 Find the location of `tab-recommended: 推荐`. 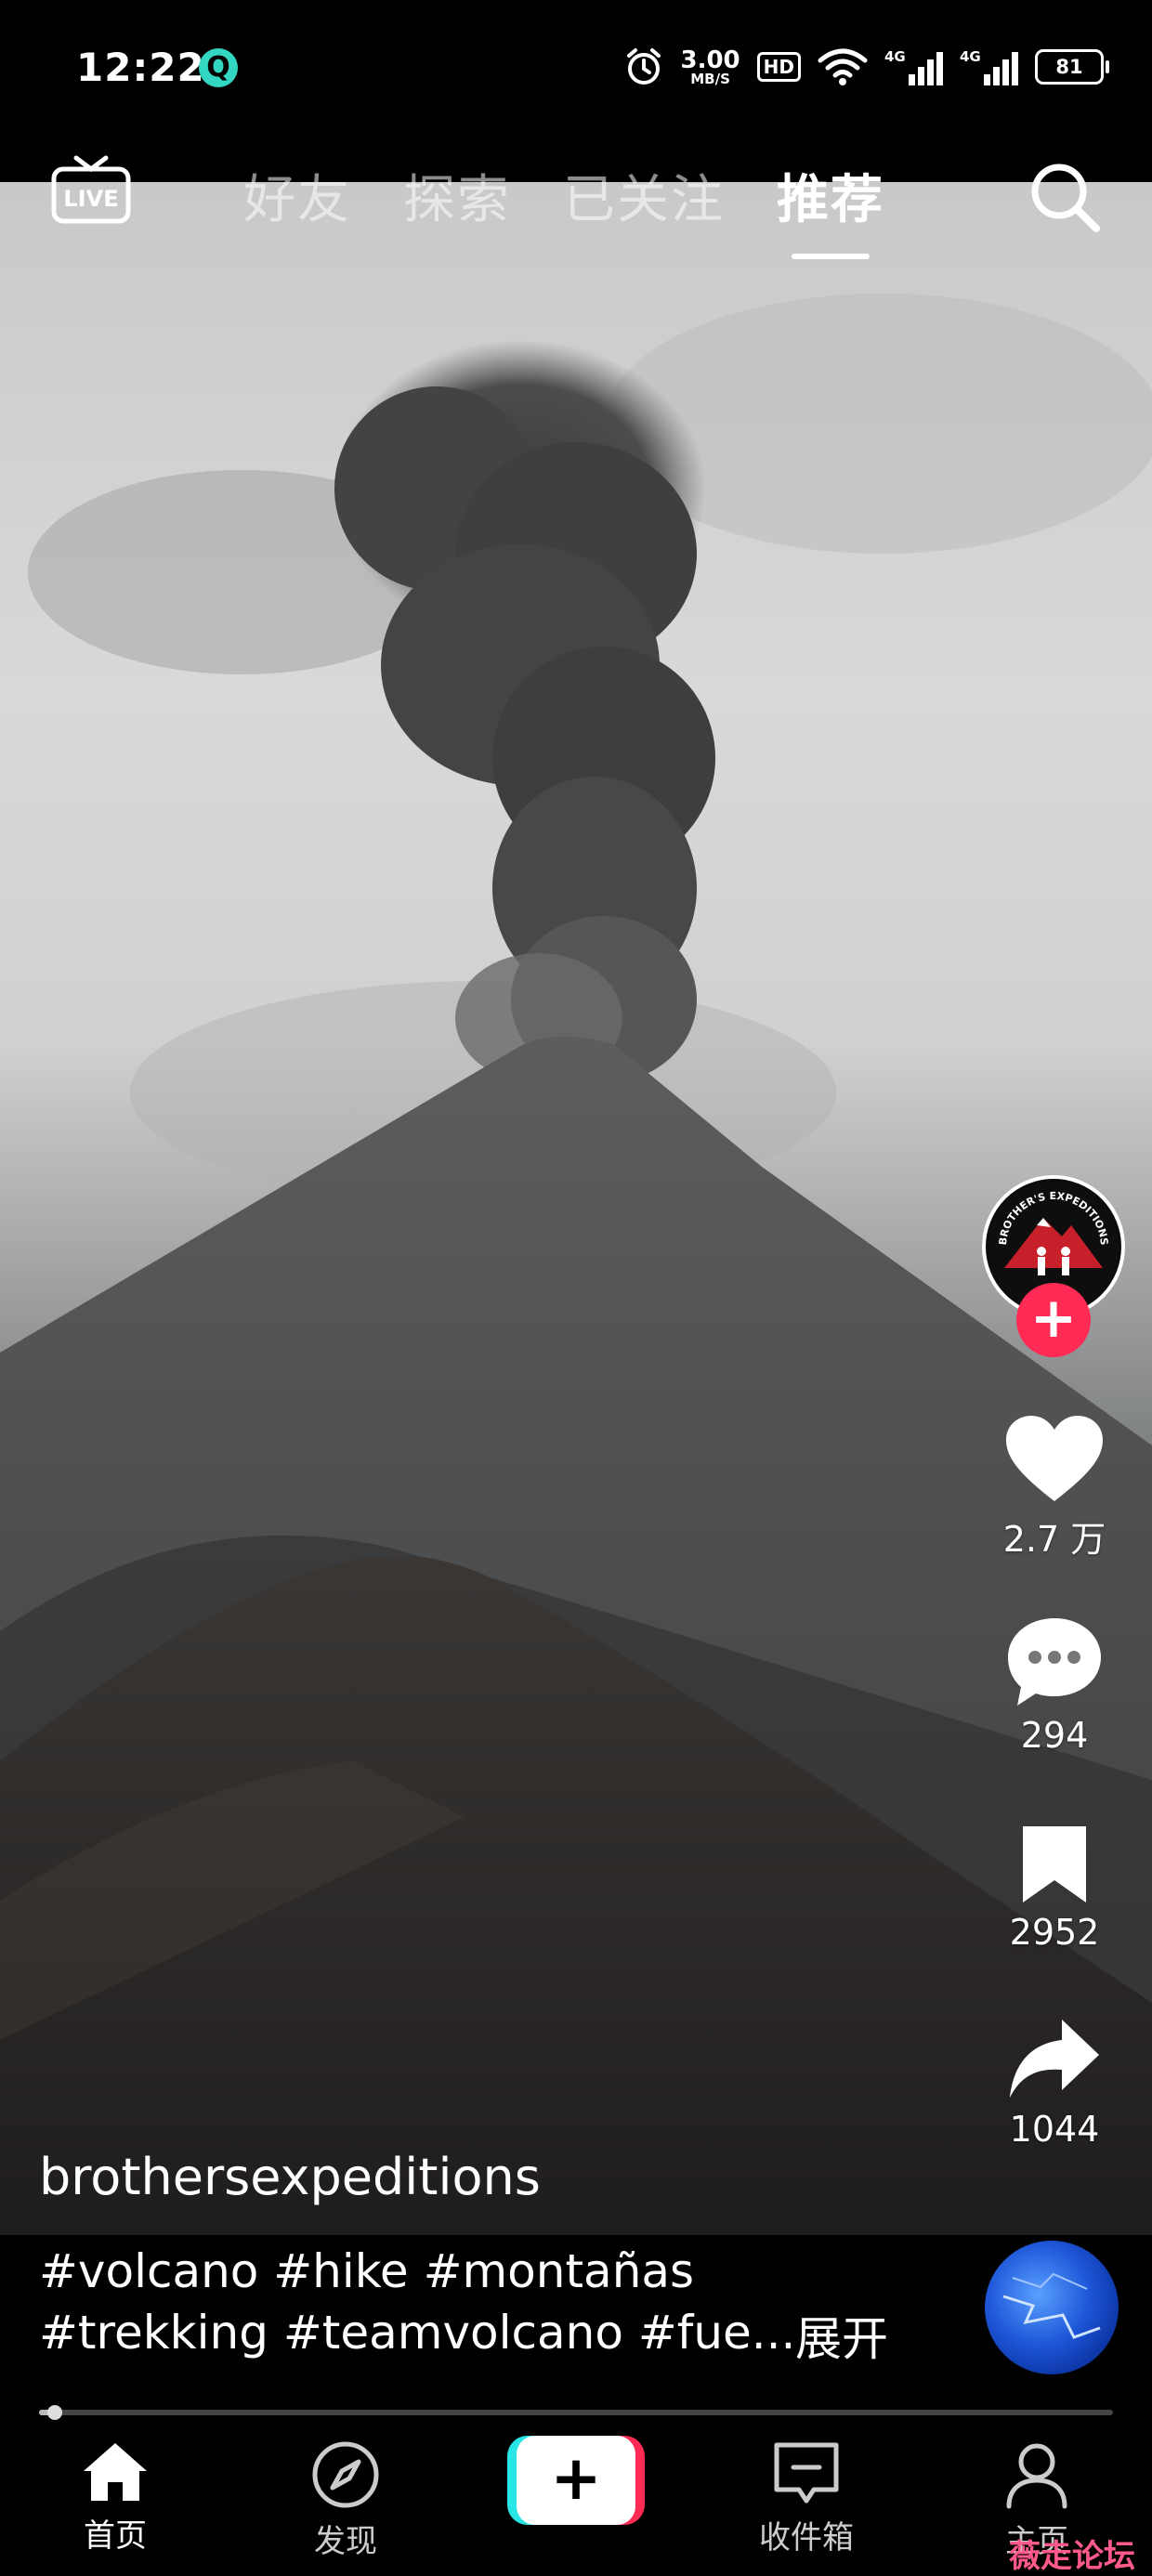

tab-recommended: 推荐 is located at coordinates (830, 208).